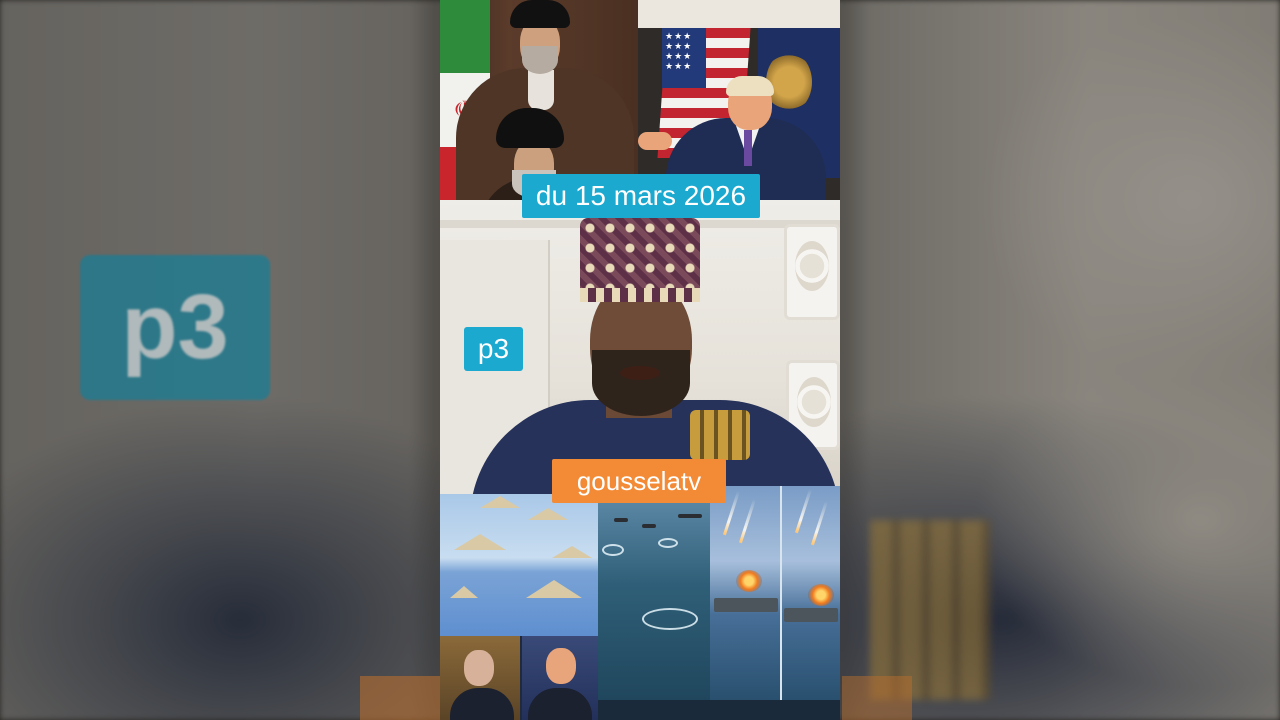 The image size is (1280, 720). I want to click on pointing-hand, so click(655, 141).